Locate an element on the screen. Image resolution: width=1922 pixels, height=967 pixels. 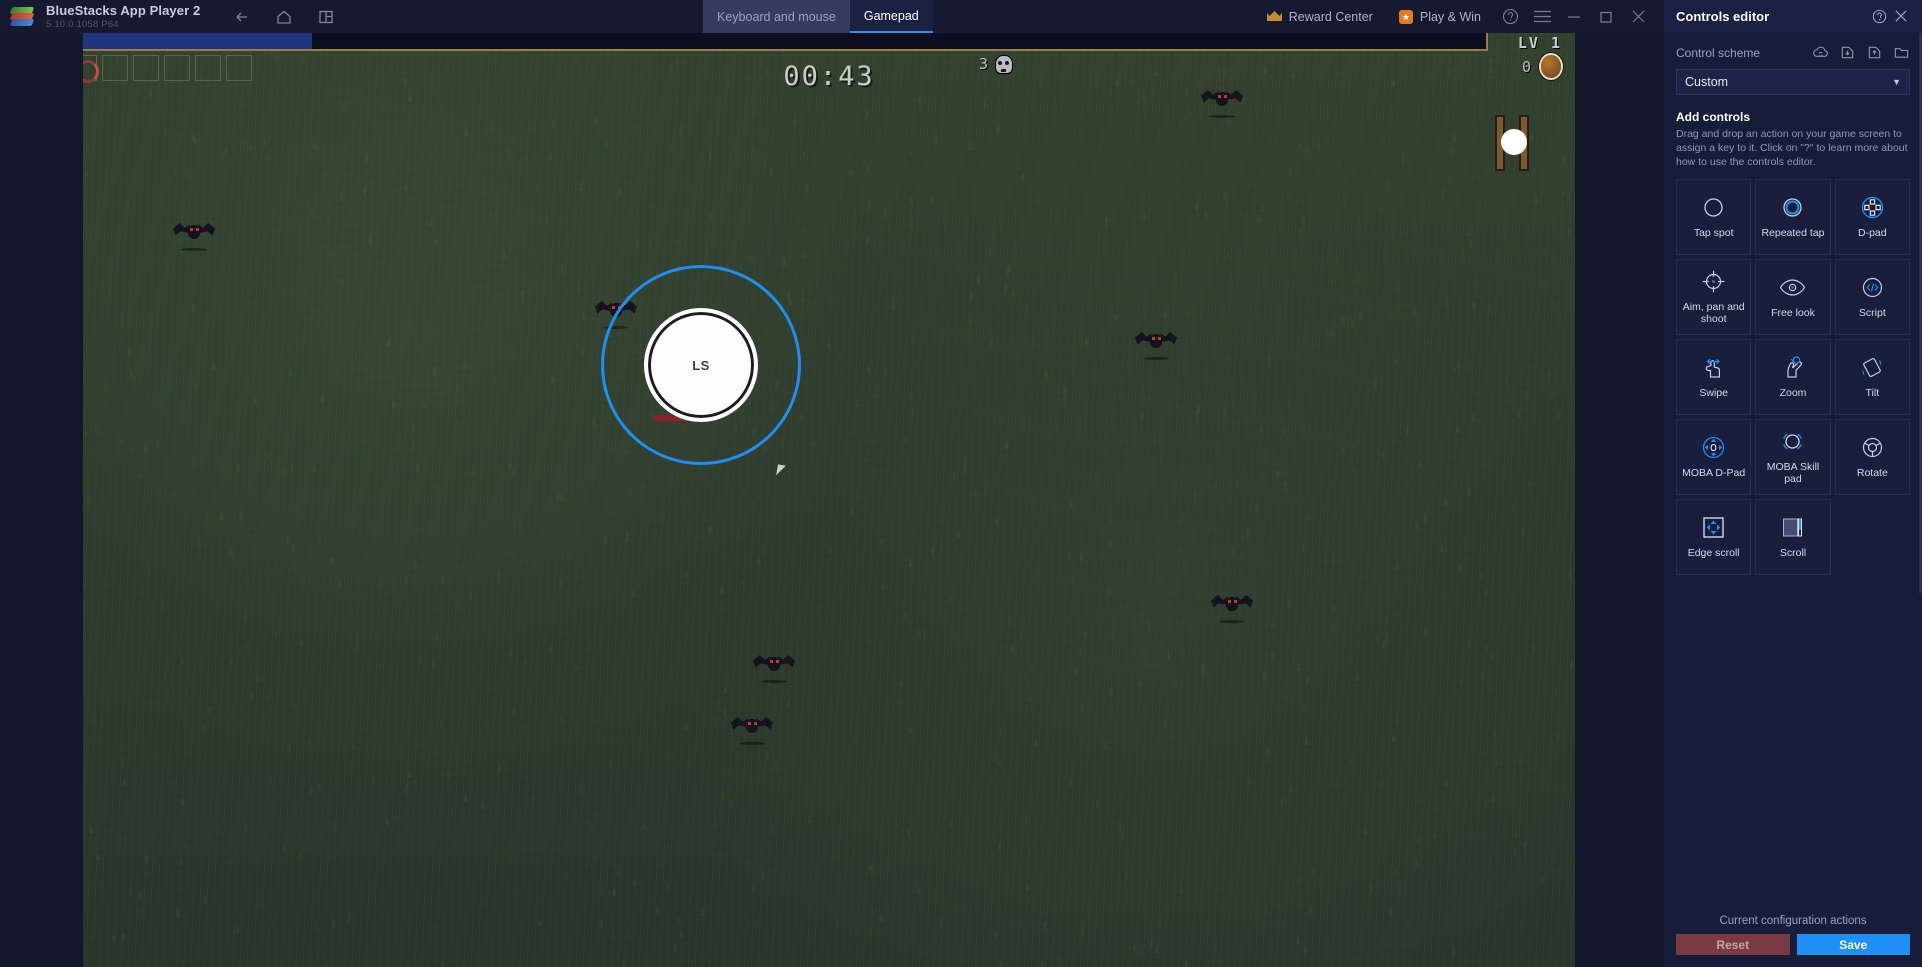
bluestacks-logo-icon is located at coordinates (22, 16).